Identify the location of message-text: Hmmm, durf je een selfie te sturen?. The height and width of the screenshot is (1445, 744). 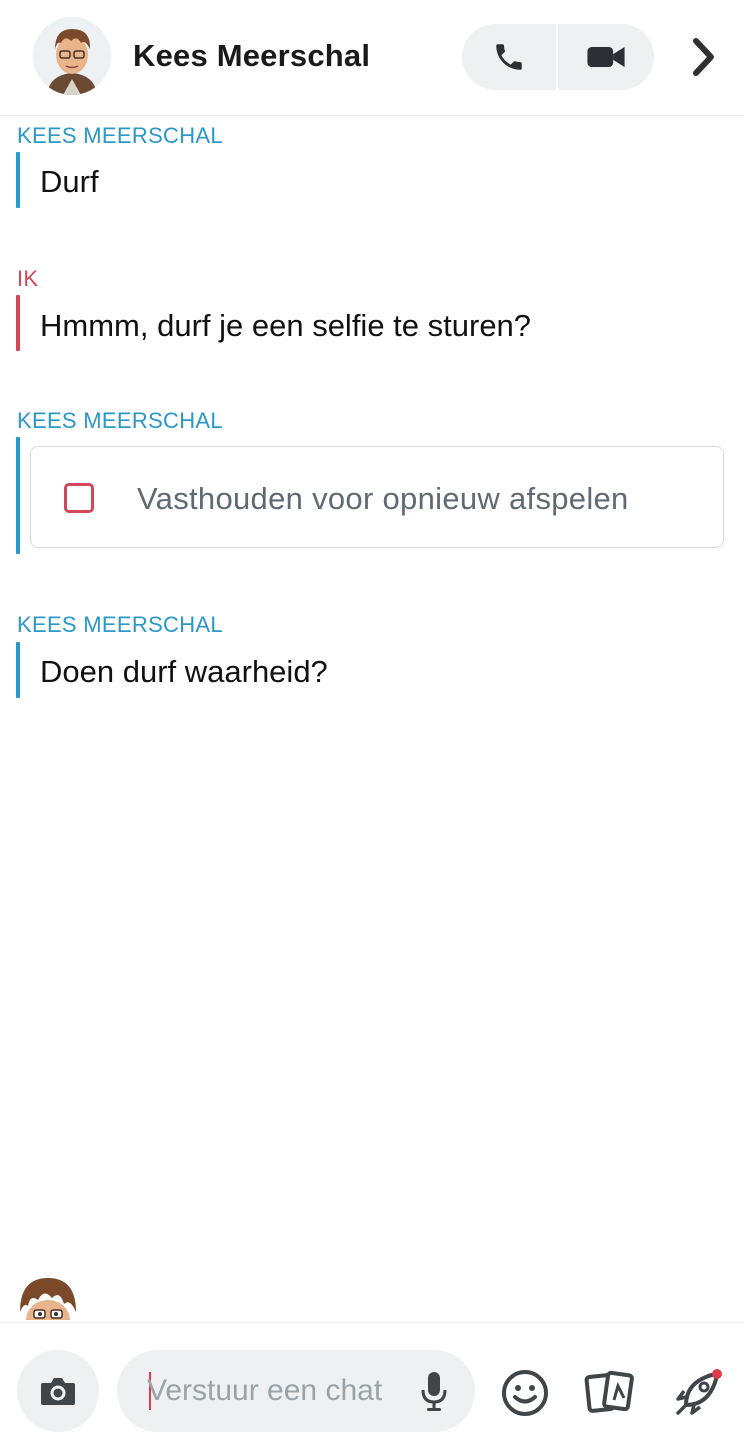
(285, 326).